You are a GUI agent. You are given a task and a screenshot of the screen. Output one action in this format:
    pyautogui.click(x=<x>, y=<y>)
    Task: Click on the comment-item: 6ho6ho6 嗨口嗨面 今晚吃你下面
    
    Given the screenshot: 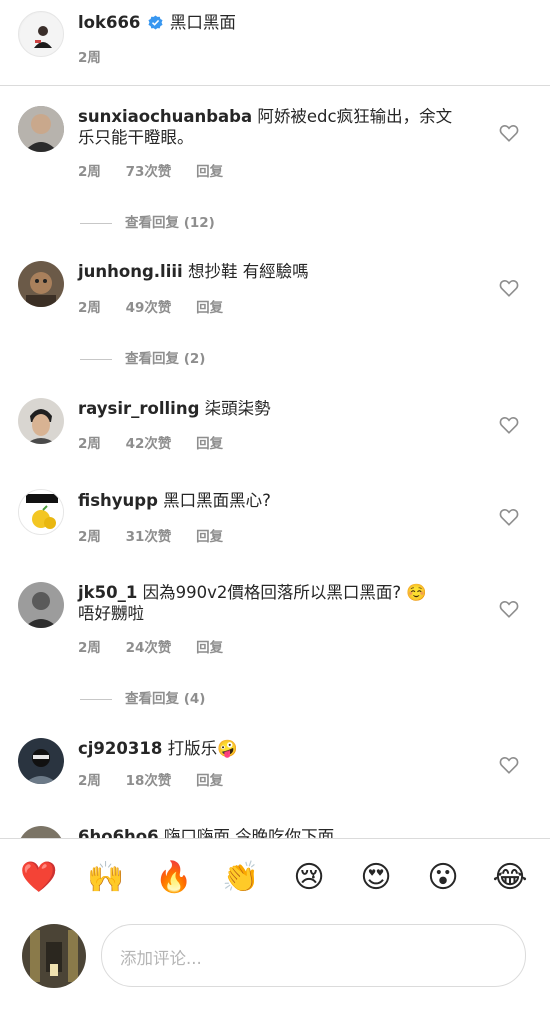 What is the action you would take?
    pyautogui.click(x=275, y=830)
    